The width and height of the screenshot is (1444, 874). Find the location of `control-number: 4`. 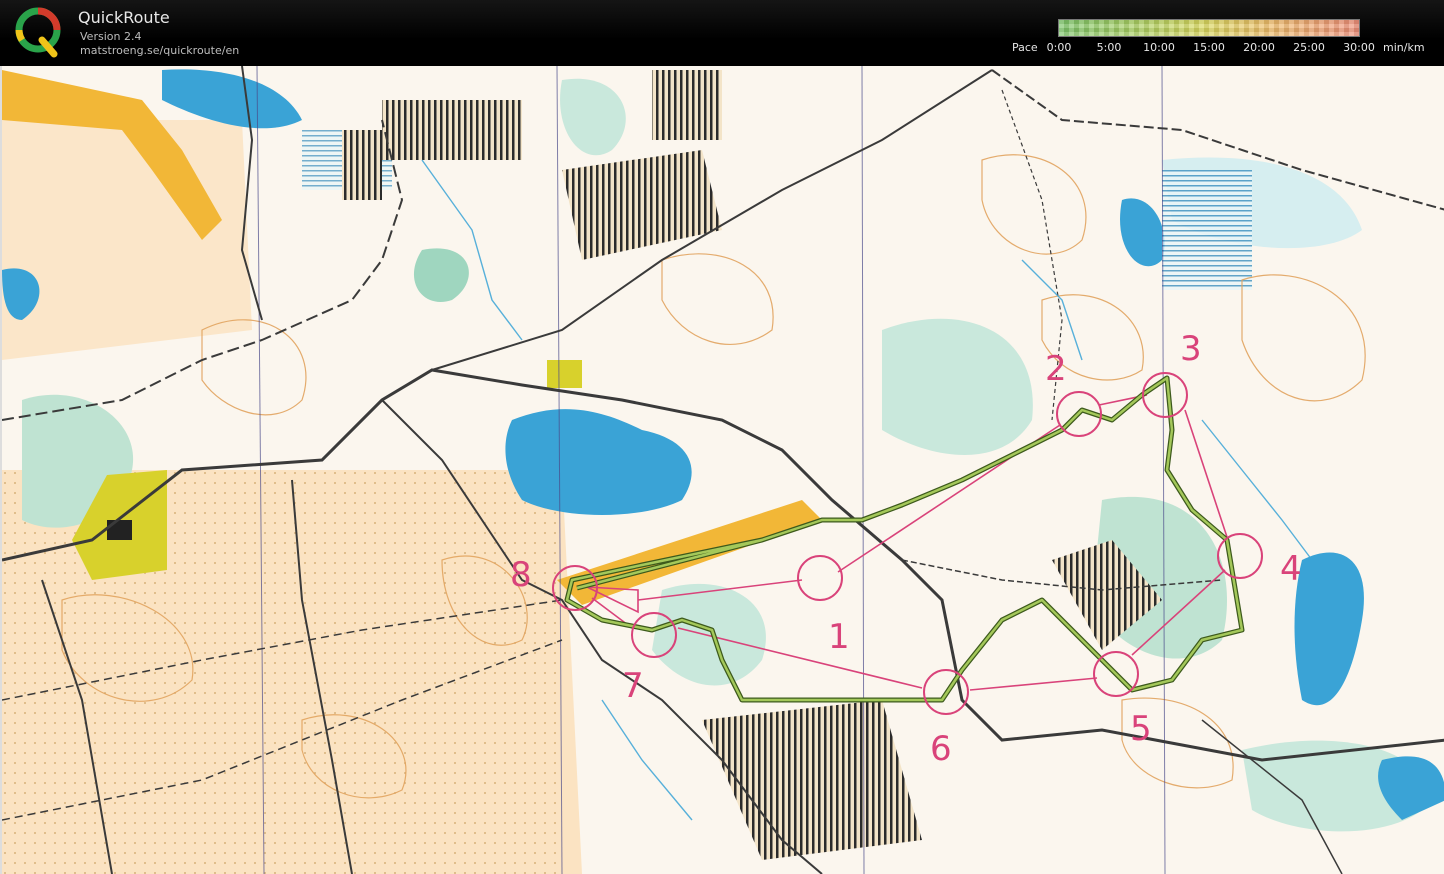

control-number: 4 is located at coordinates (1291, 569).